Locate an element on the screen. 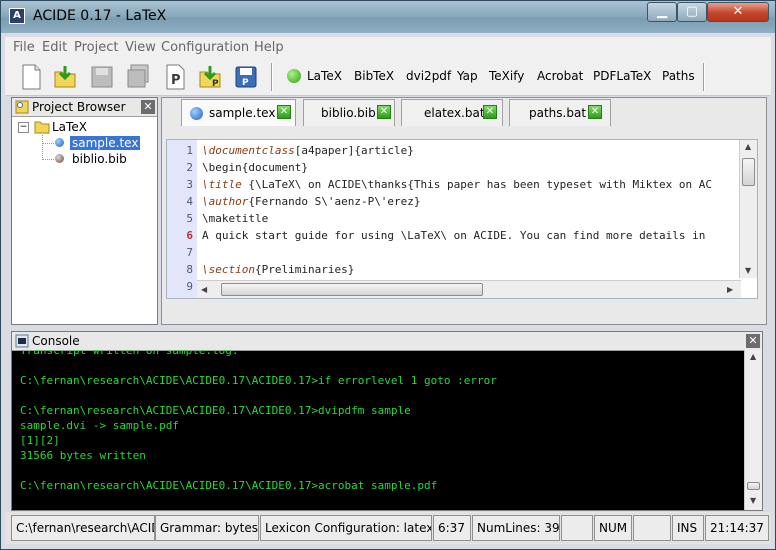 The height and width of the screenshot is (550, 776). play-file-icon is located at coordinates (196, 113).